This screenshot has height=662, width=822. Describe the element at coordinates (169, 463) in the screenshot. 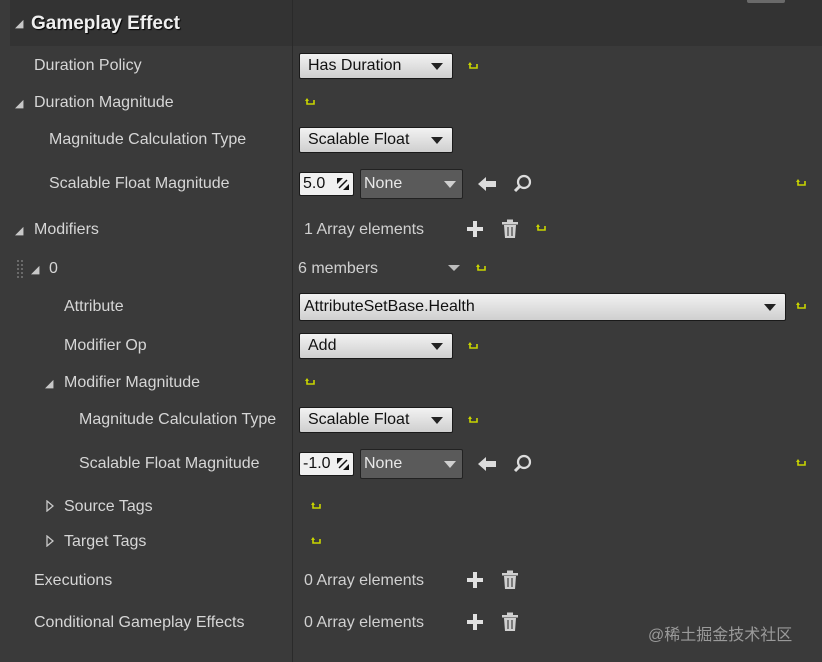

I see `mm-scalable-label: Scalable Float Magnitude` at that location.